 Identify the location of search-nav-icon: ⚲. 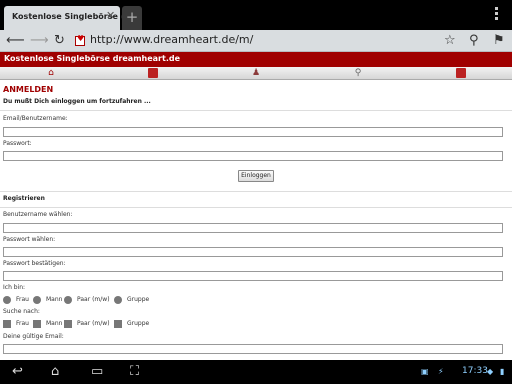
(358, 73).